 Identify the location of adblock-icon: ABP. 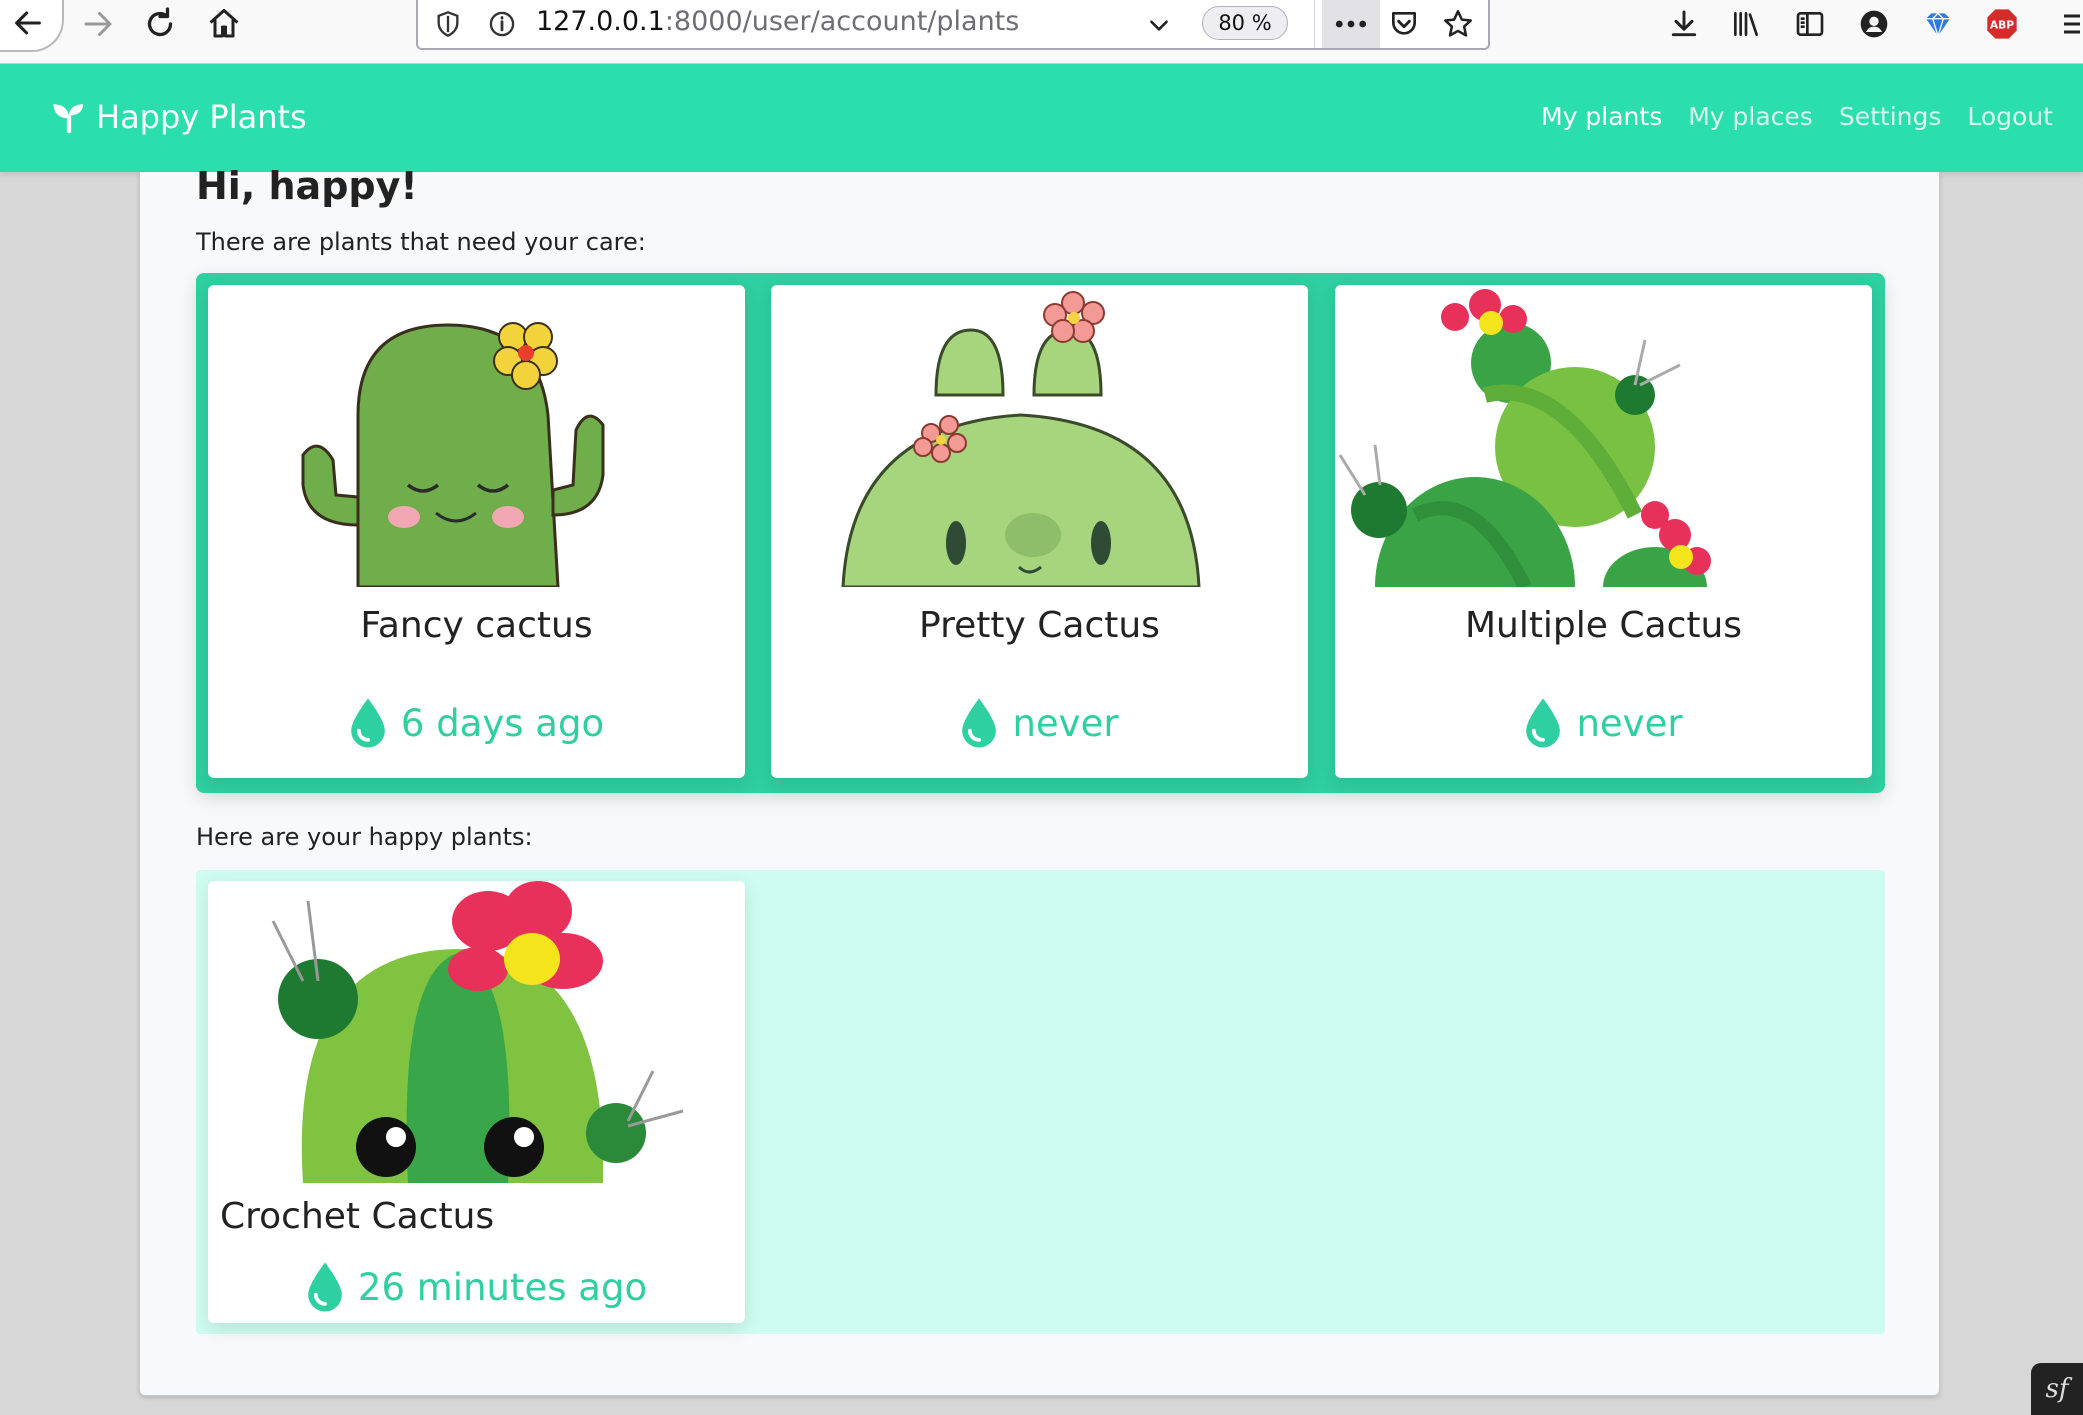
(2002, 24).